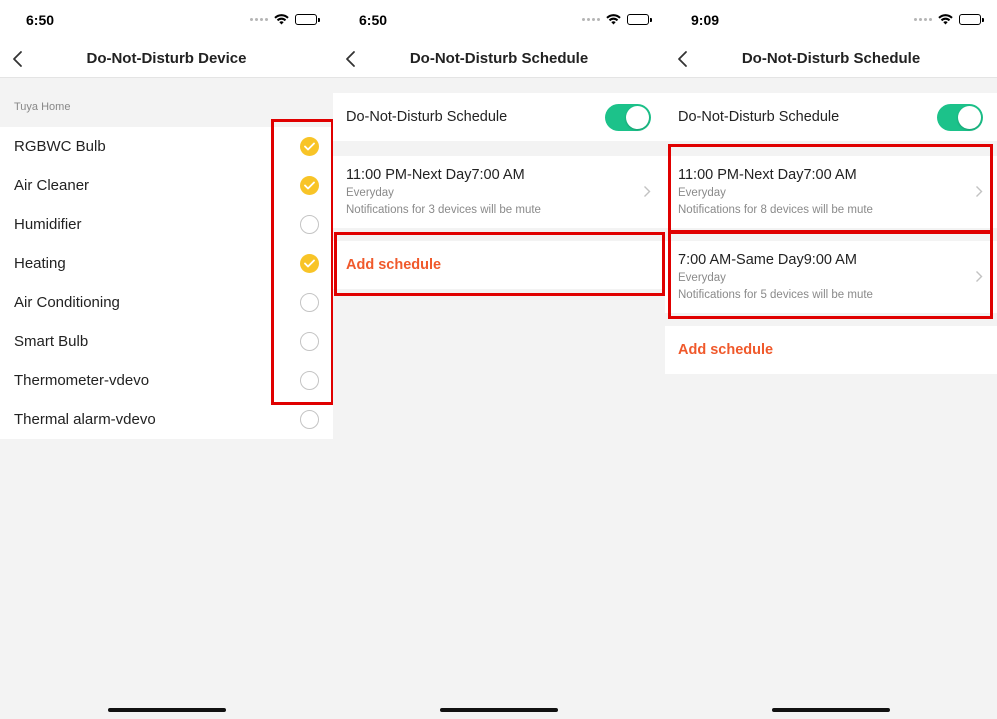  What do you see at coordinates (775, 295) in the screenshot?
I see `schedule-note: Notifications for 5 devices will be mute` at bounding box center [775, 295].